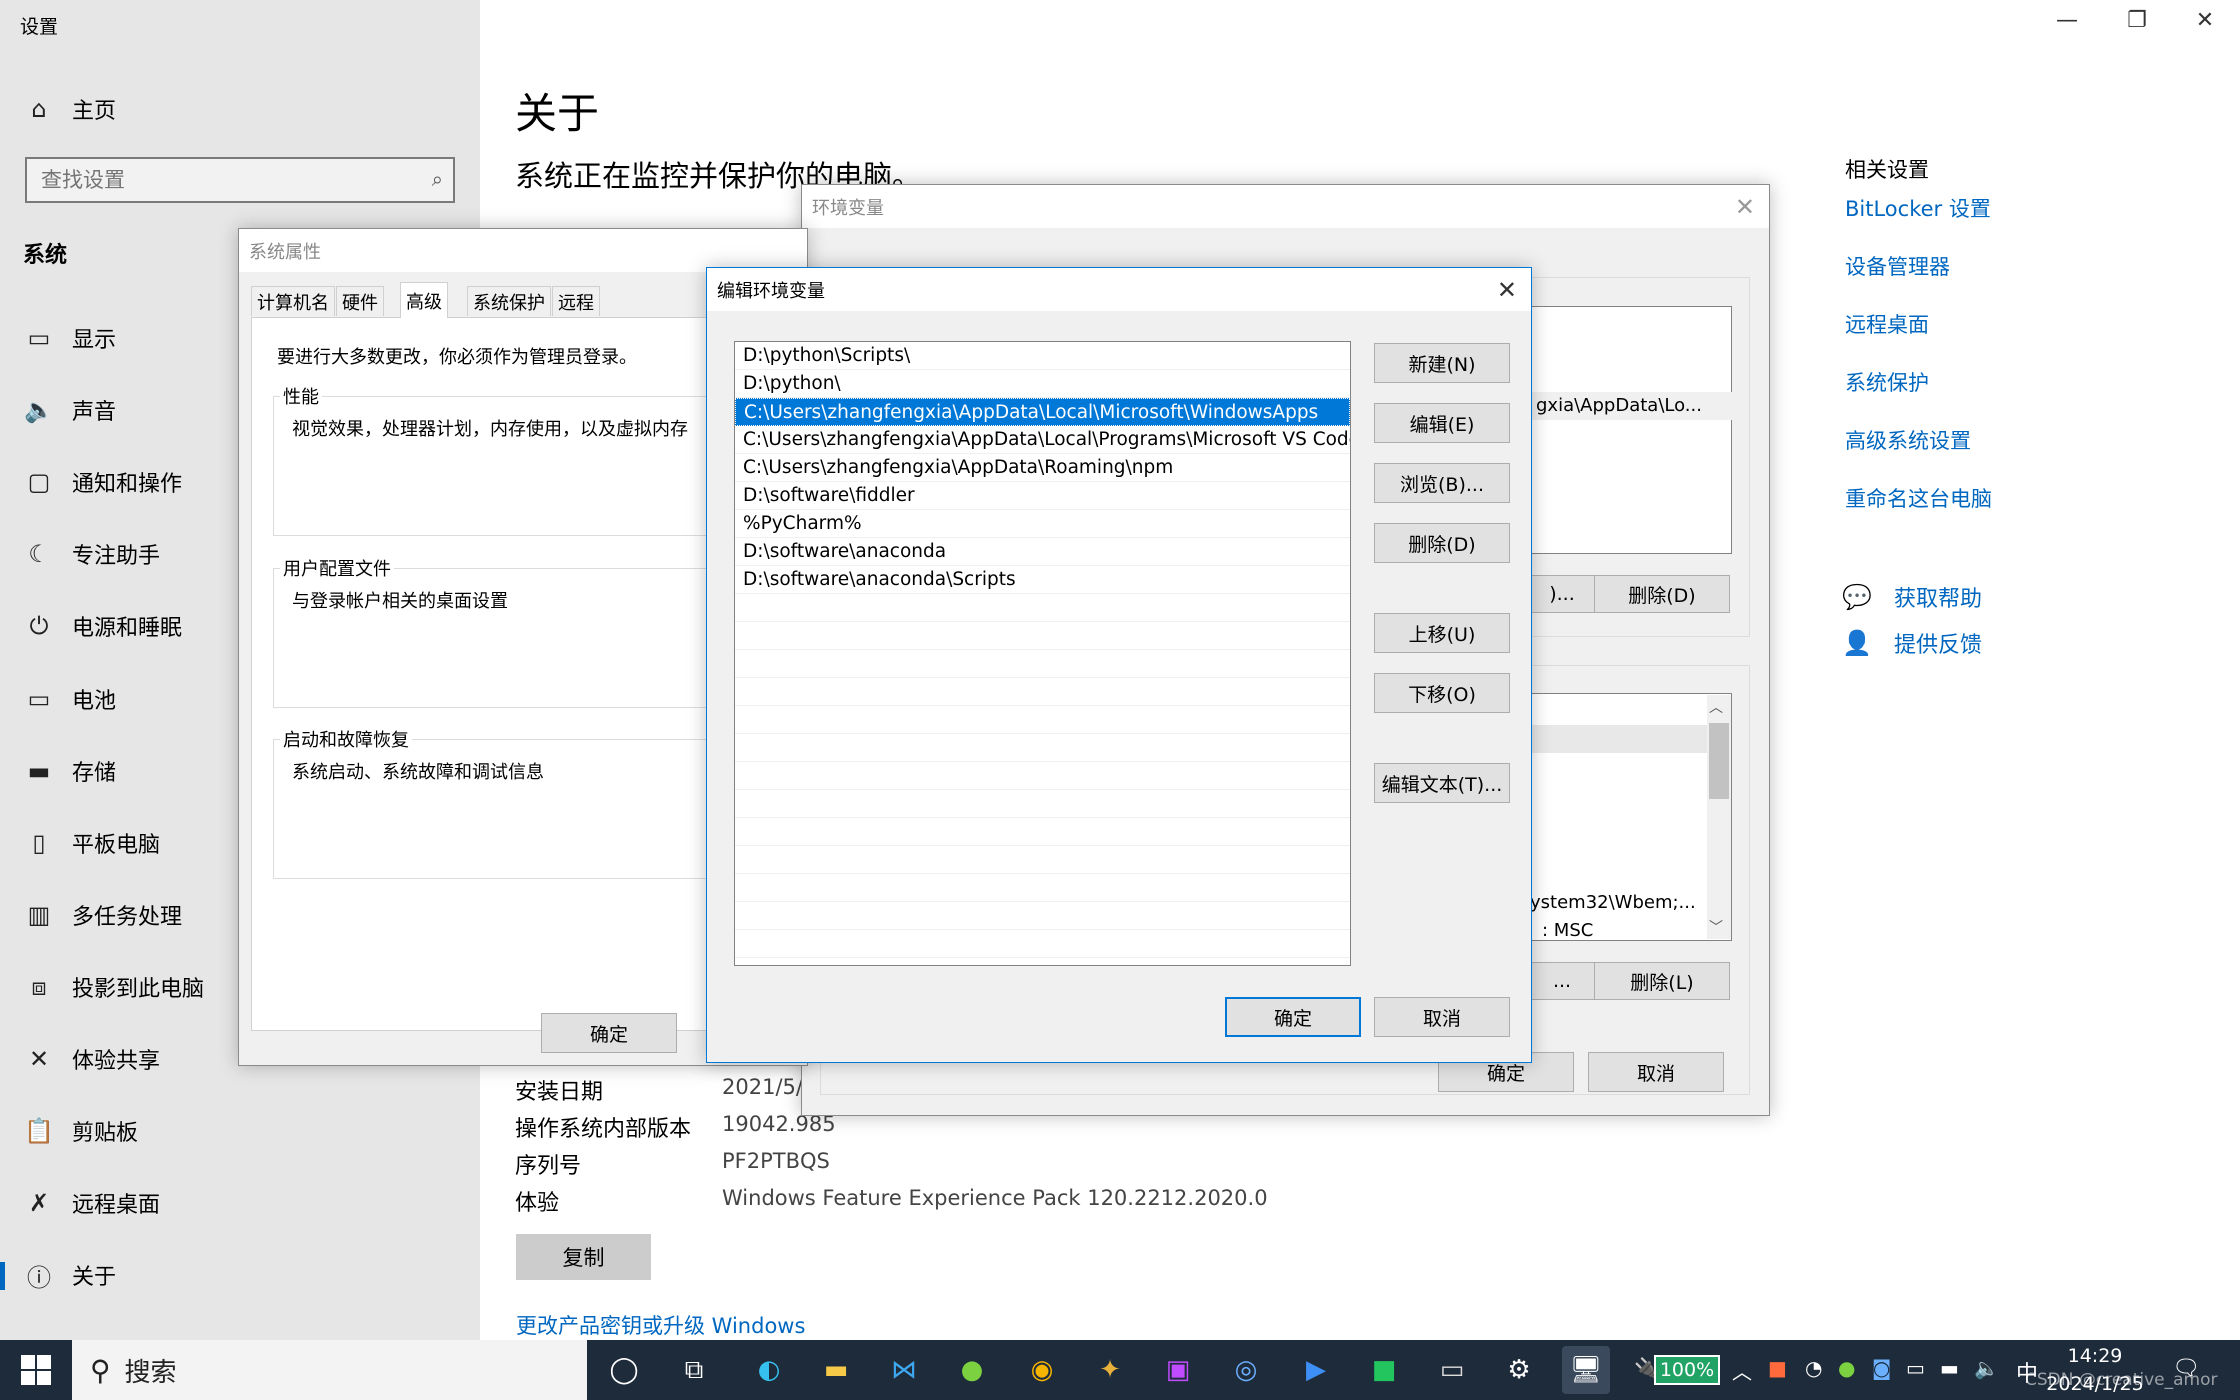  I want to click on system-properties-icon: 🖥, so click(1586, 1370).